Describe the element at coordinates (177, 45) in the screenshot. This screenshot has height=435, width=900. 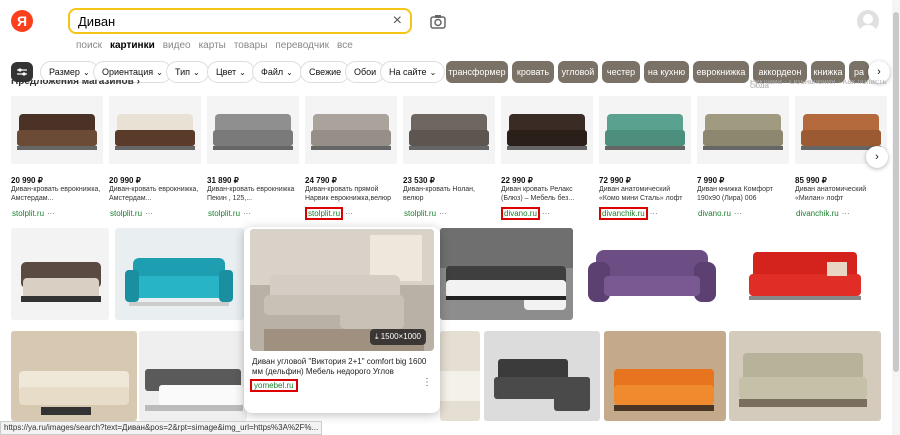
I see `nav-video: видео` at that location.